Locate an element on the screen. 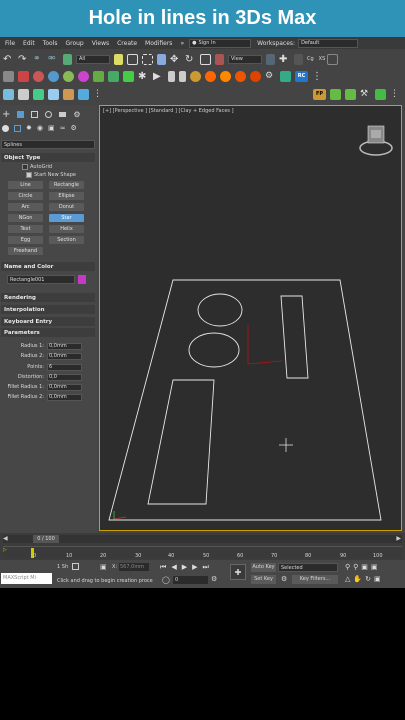 The height and width of the screenshot is (720, 405). rollout-object-type: Object Type is located at coordinates (48, 157).